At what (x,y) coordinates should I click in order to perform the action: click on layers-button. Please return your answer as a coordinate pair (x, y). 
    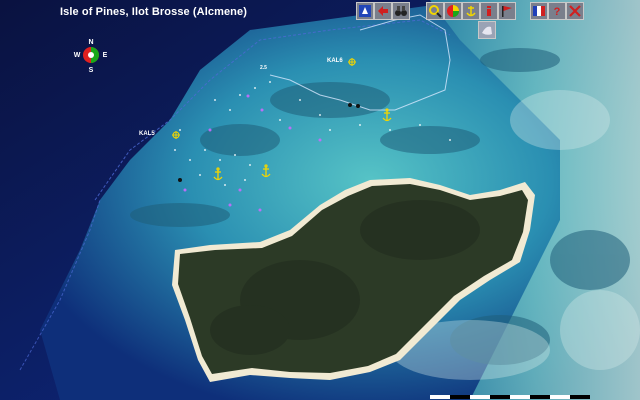
    Looking at the image, I should click on (453, 11).